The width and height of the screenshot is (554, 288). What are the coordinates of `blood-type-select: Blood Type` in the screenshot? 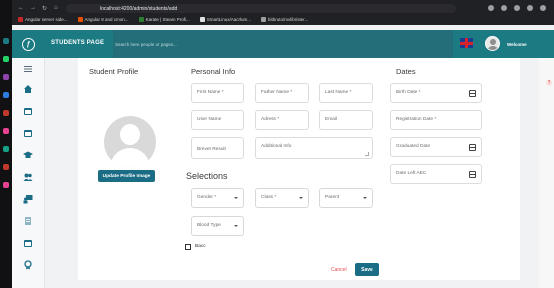 It's located at (217, 226).